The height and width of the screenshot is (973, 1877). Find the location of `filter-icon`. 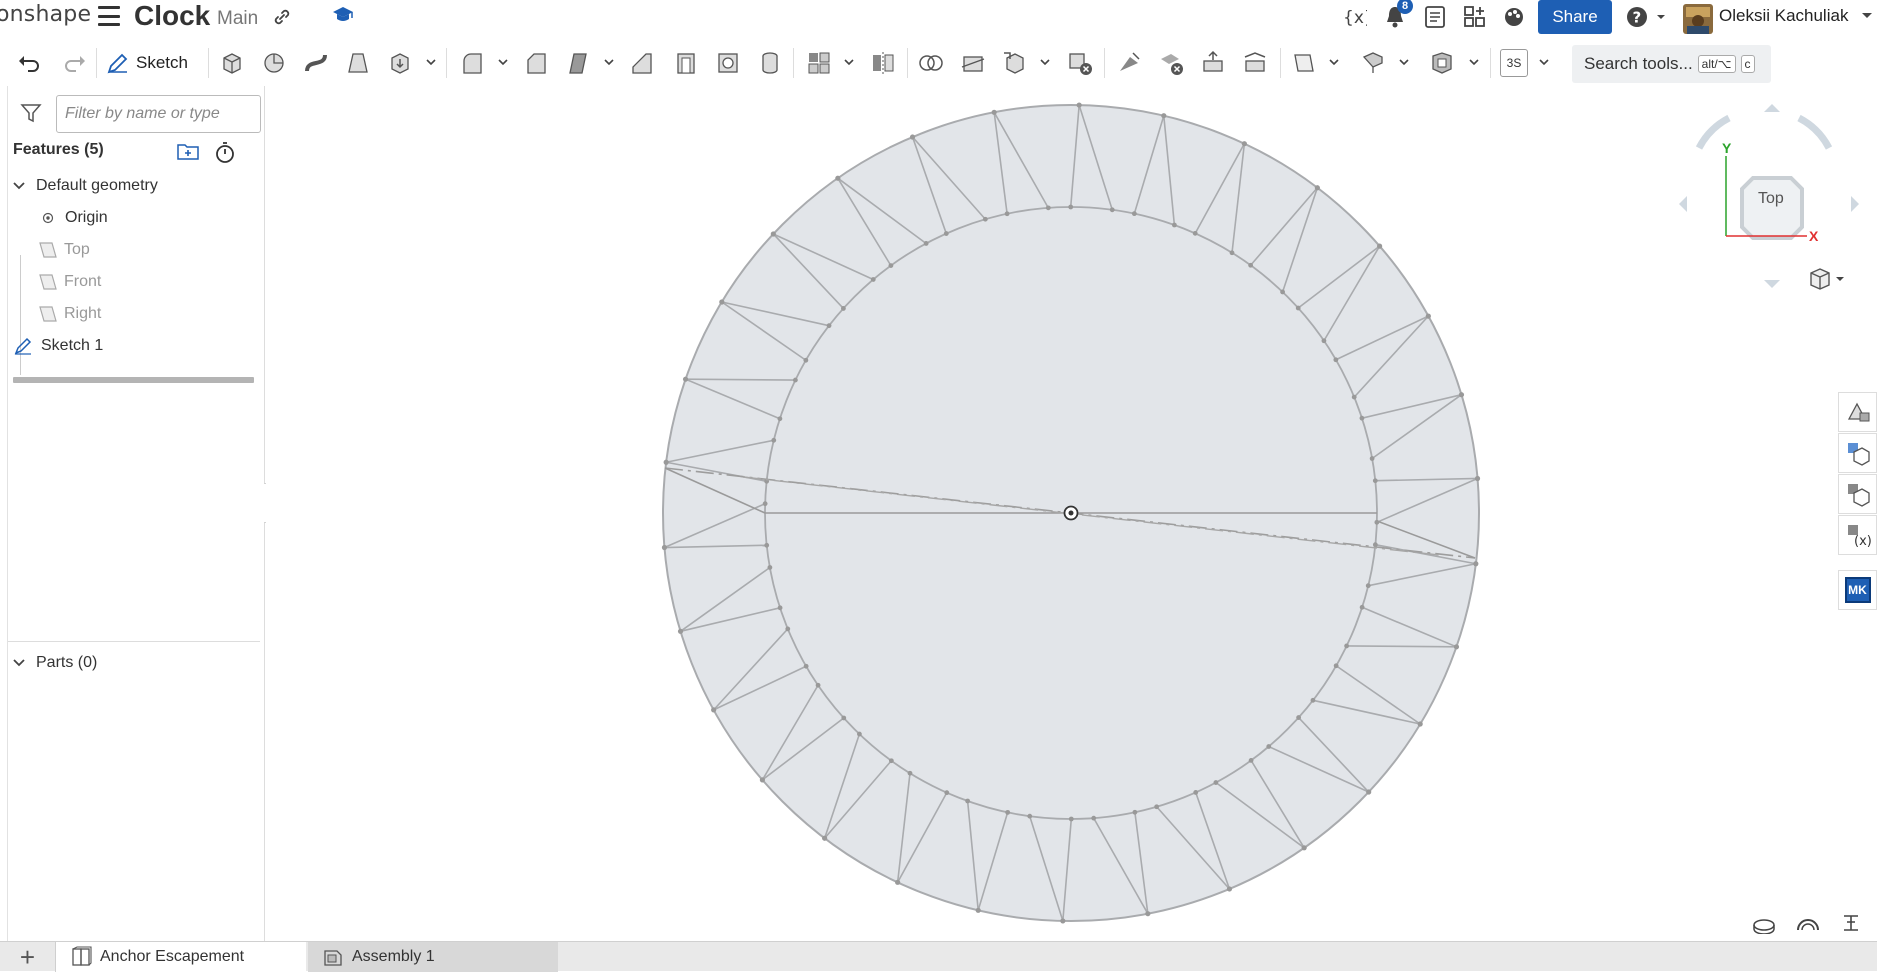

filter-icon is located at coordinates (31, 113).